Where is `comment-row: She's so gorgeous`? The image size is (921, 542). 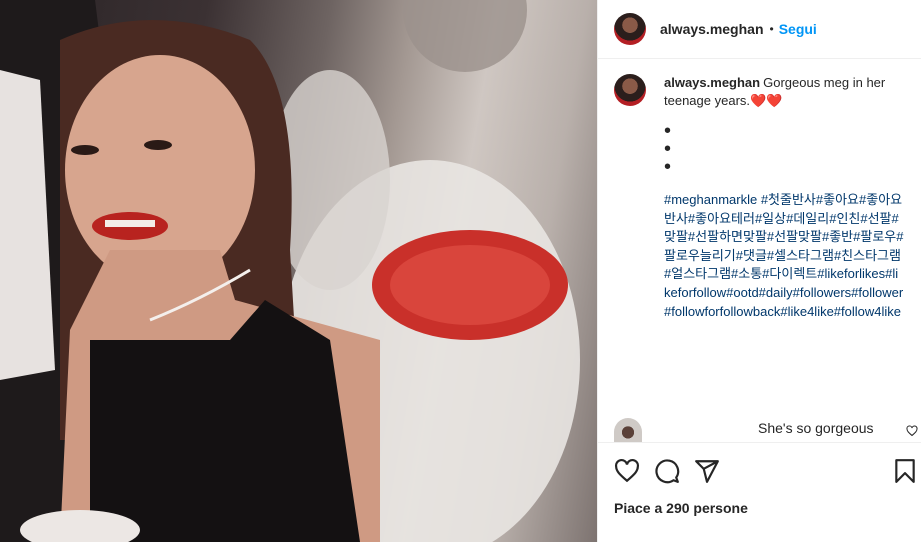
comment-row: She's so gorgeous is located at coordinates (766, 430).